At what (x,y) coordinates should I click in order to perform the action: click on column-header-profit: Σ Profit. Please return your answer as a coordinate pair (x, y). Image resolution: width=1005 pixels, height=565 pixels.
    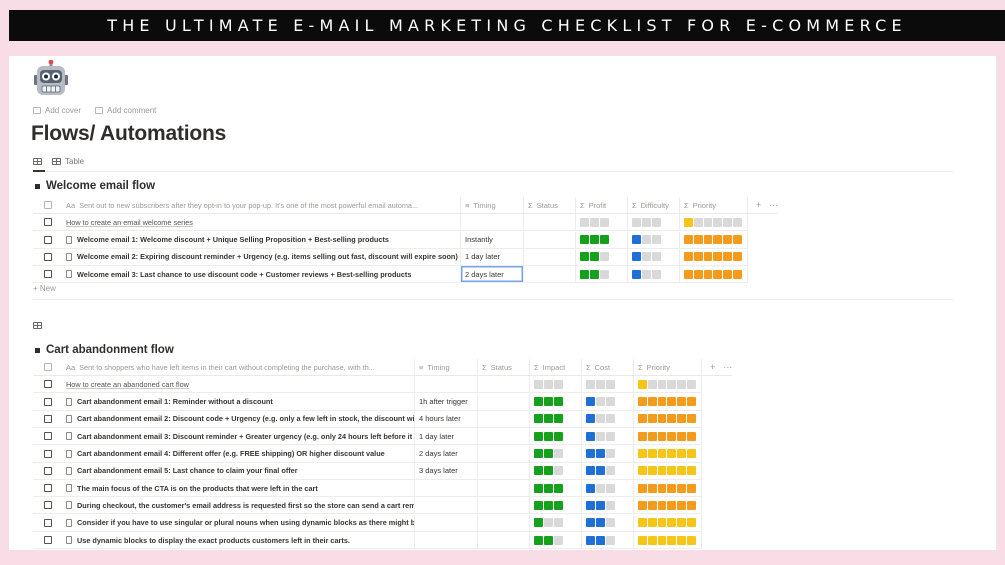
    Looking at the image, I should click on (602, 205).